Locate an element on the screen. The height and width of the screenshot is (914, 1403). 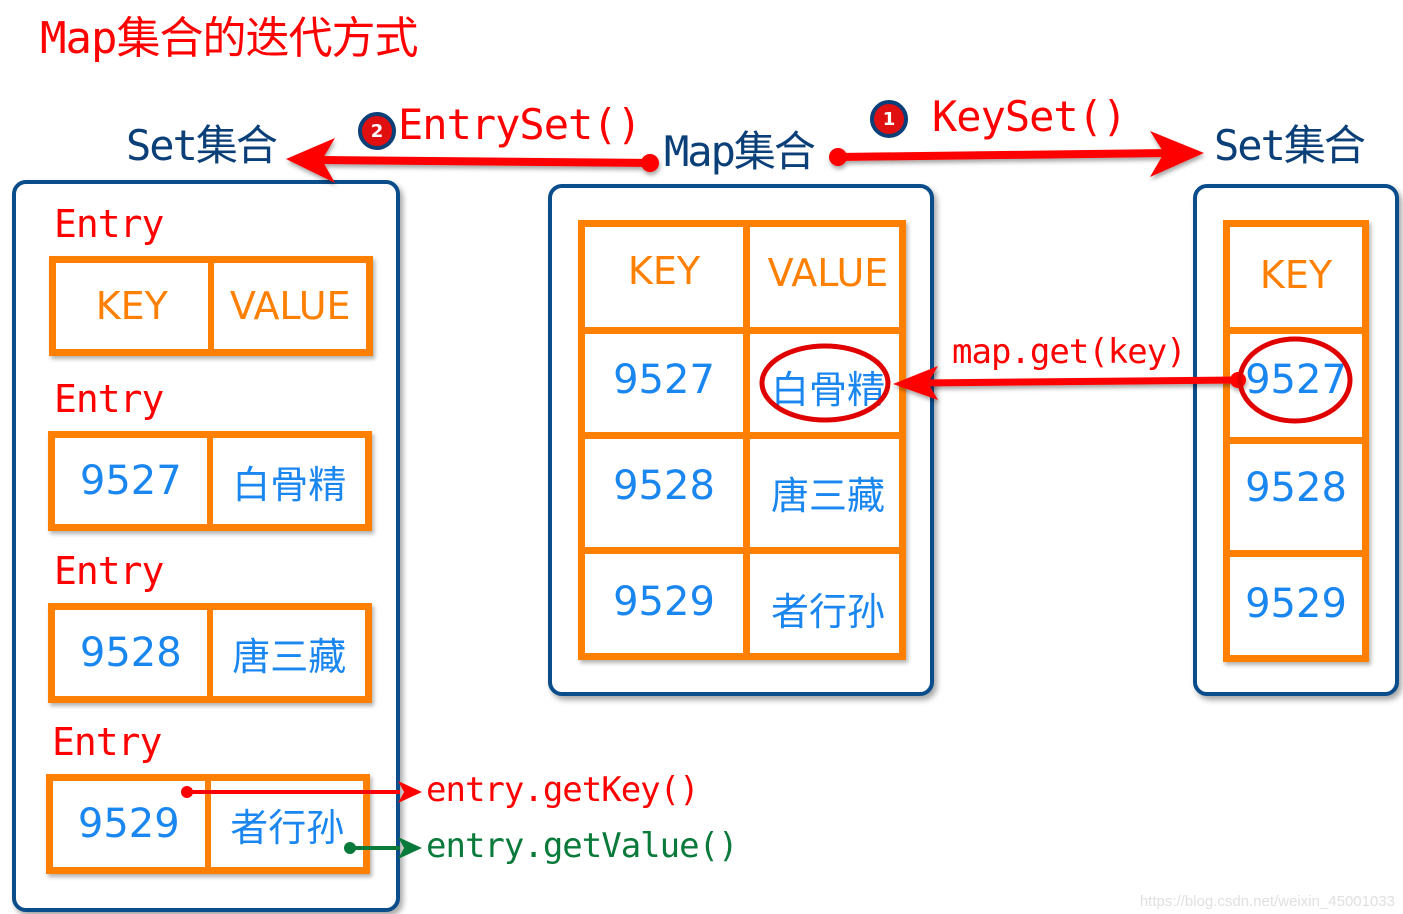
entry-key: 9528 is located at coordinates (130, 653).